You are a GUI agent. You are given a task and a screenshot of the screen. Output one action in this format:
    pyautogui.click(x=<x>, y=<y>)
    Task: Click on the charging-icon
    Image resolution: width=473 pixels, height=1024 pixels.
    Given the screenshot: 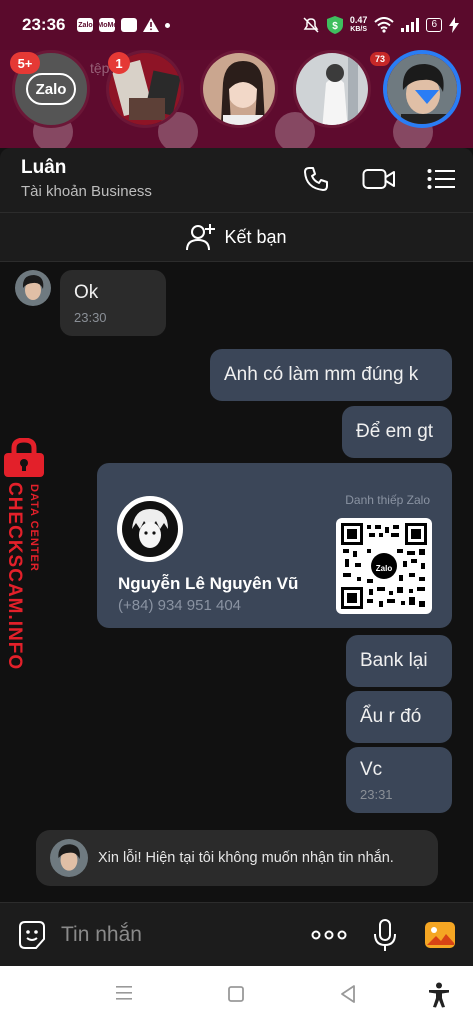 What is the action you would take?
    pyautogui.click(x=454, y=25)
    